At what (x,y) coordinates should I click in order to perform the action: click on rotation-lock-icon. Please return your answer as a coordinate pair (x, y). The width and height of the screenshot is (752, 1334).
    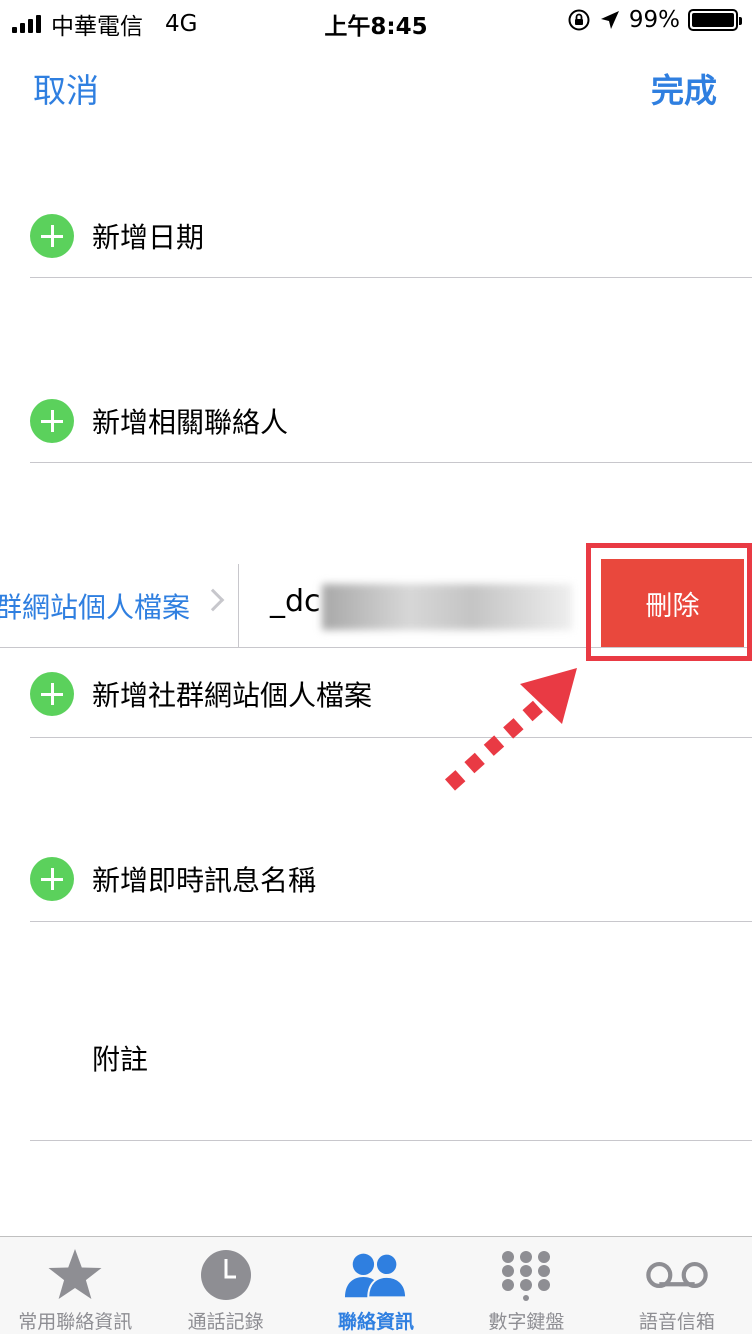
    Looking at the image, I should click on (579, 20).